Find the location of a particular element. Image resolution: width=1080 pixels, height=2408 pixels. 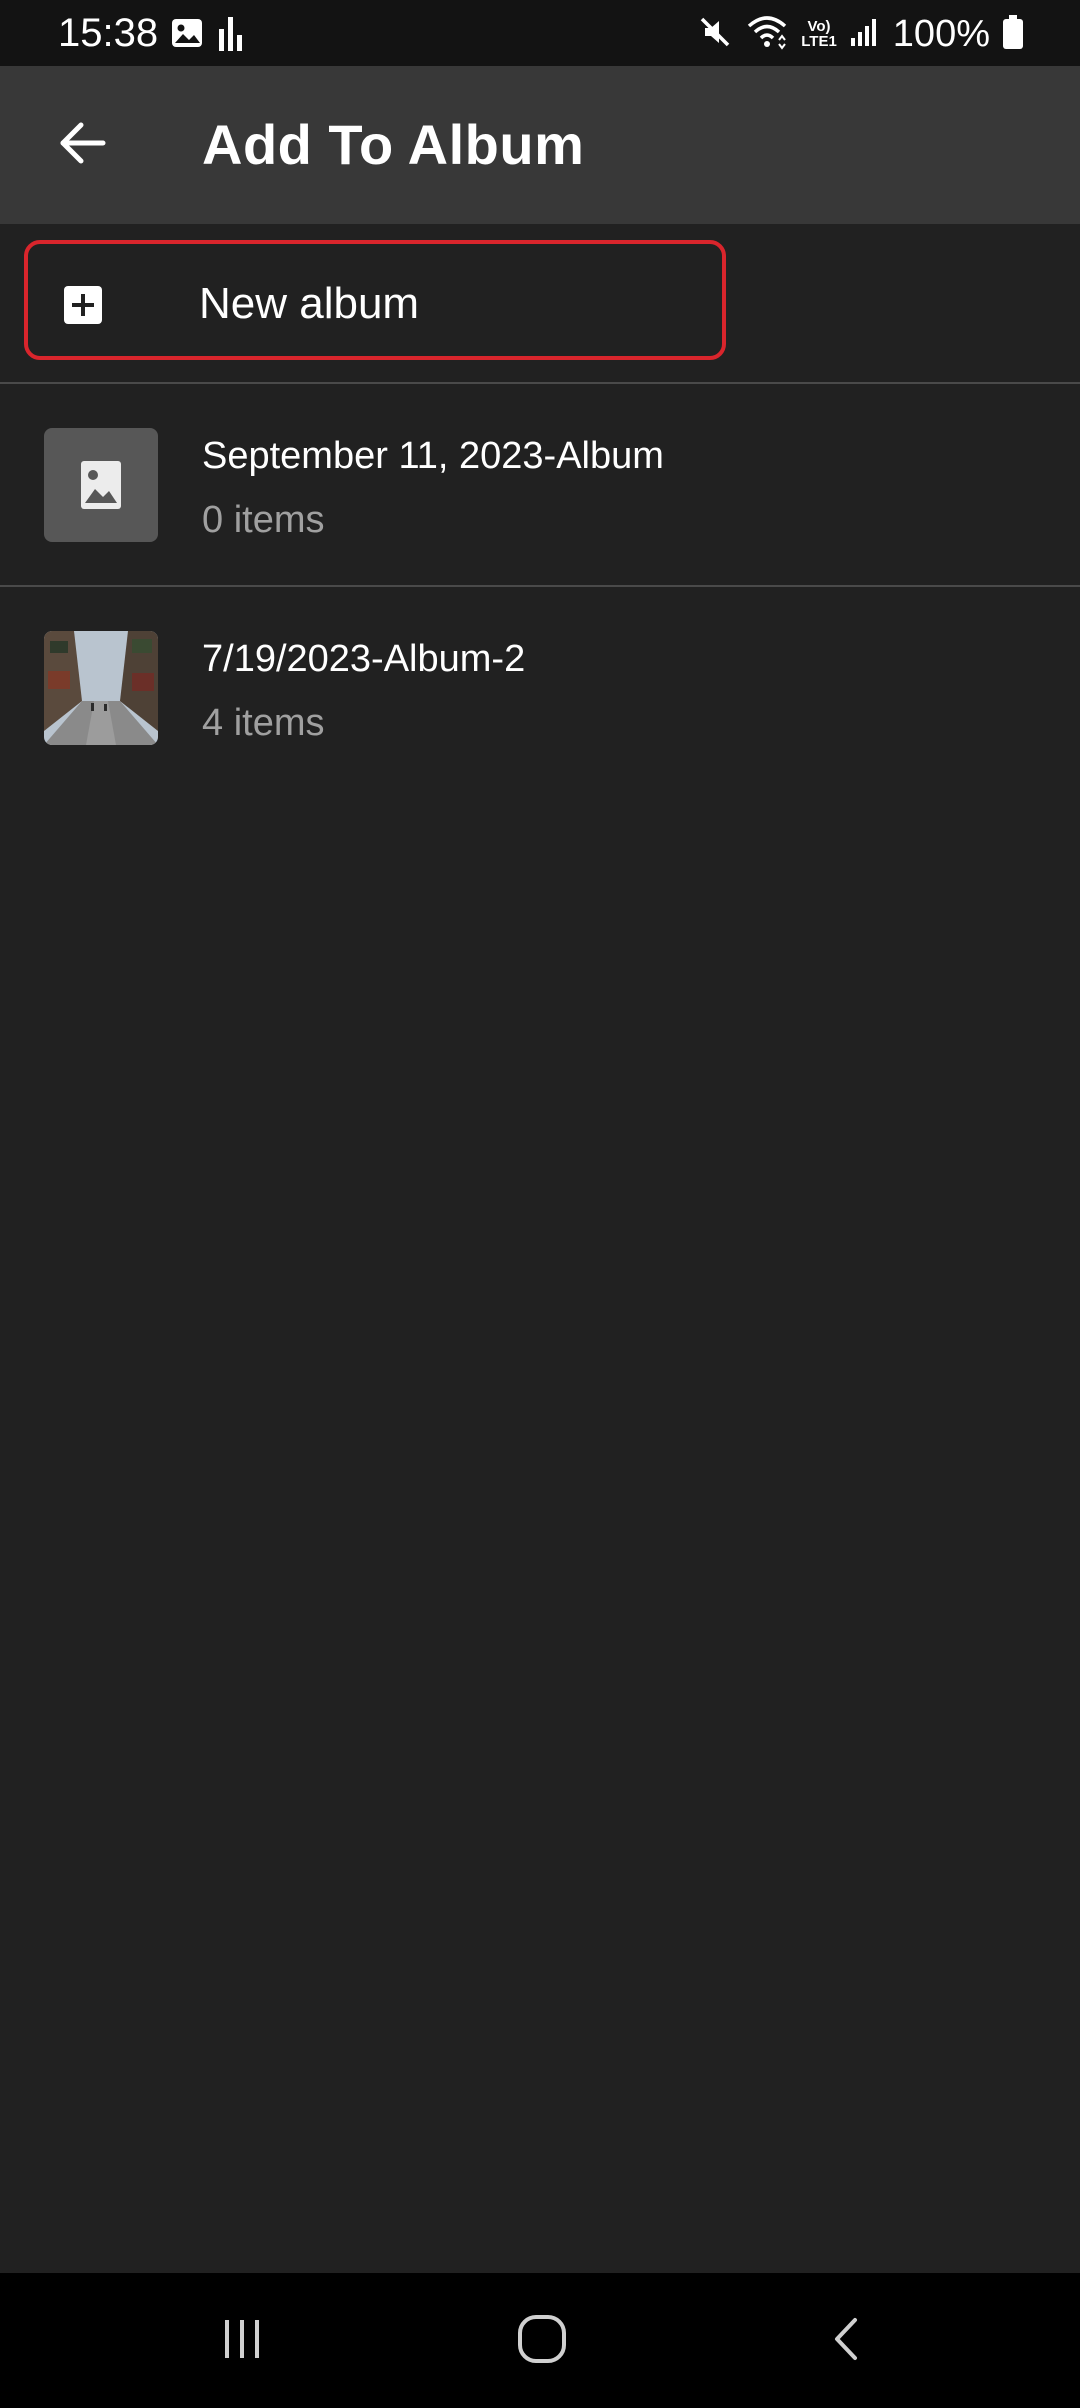

recent-apps-icon is located at coordinates (242, 2341).